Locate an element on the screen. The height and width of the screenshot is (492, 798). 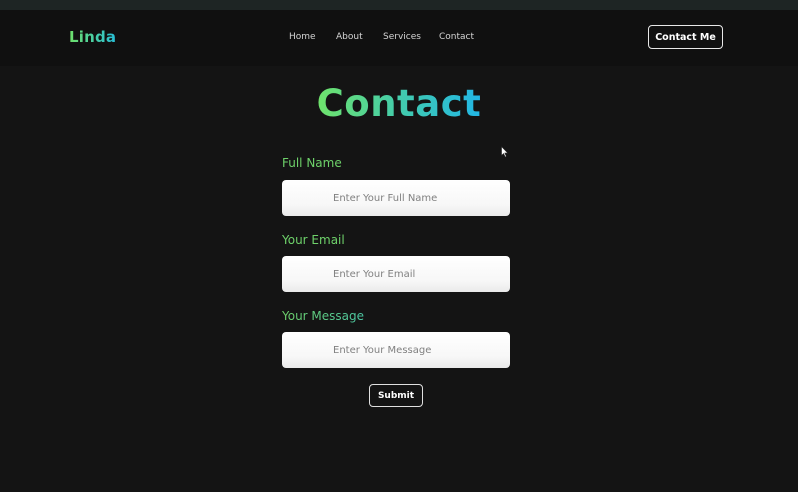
page-title-text: Contact is located at coordinates (399, 103).